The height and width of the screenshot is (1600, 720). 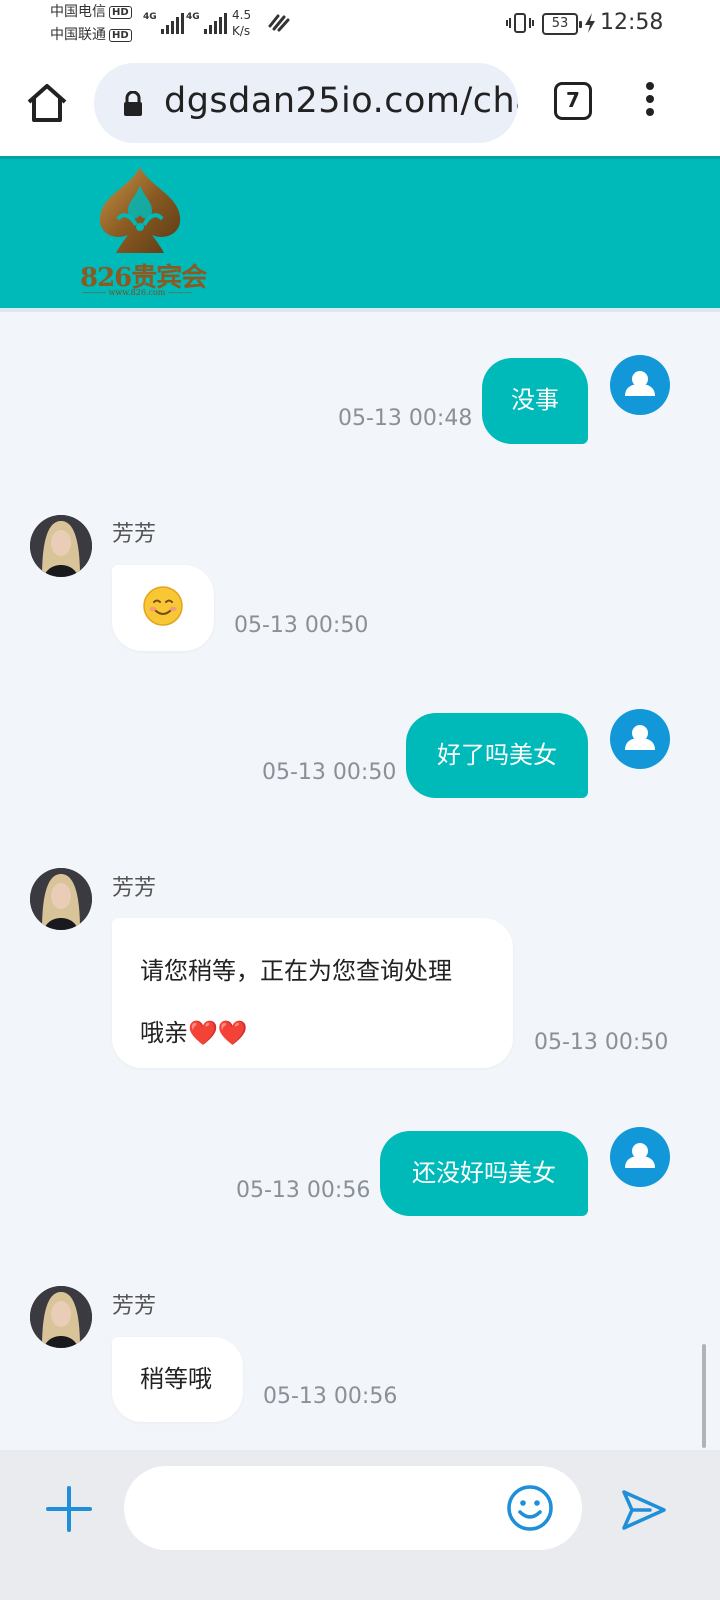 What do you see at coordinates (562, 24) in the screenshot?
I see `battery-icon: 53` at bounding box center [562, 24].